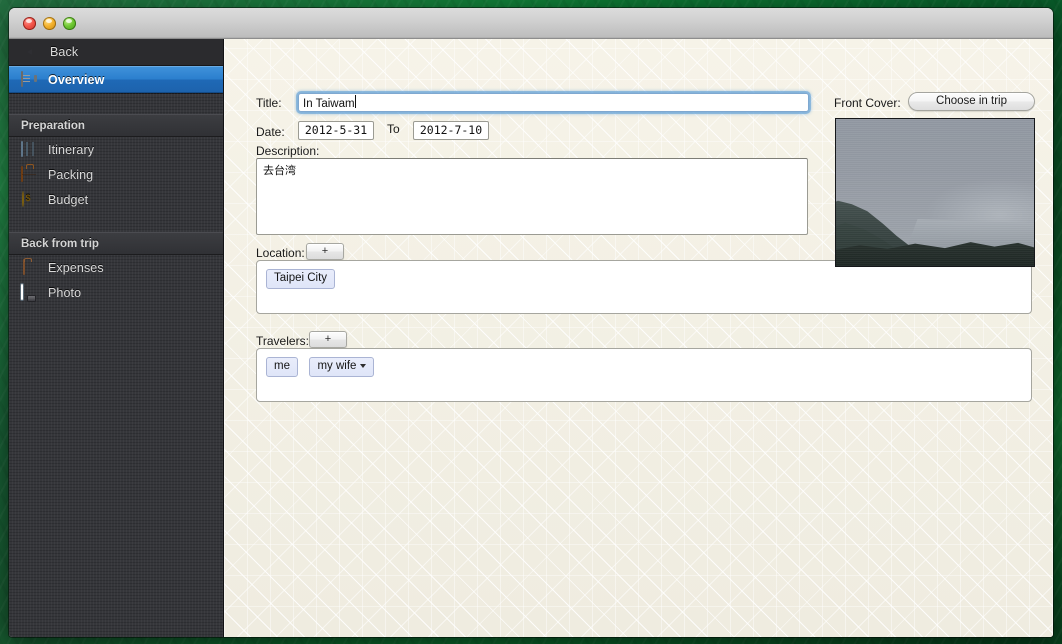 Image resolution: width=1062 pixels, height=644 pixels. What do you see at coordinates (32, 52) in the screenshot?
I see `back-arrow-icon` at bounding box center [32, 52].